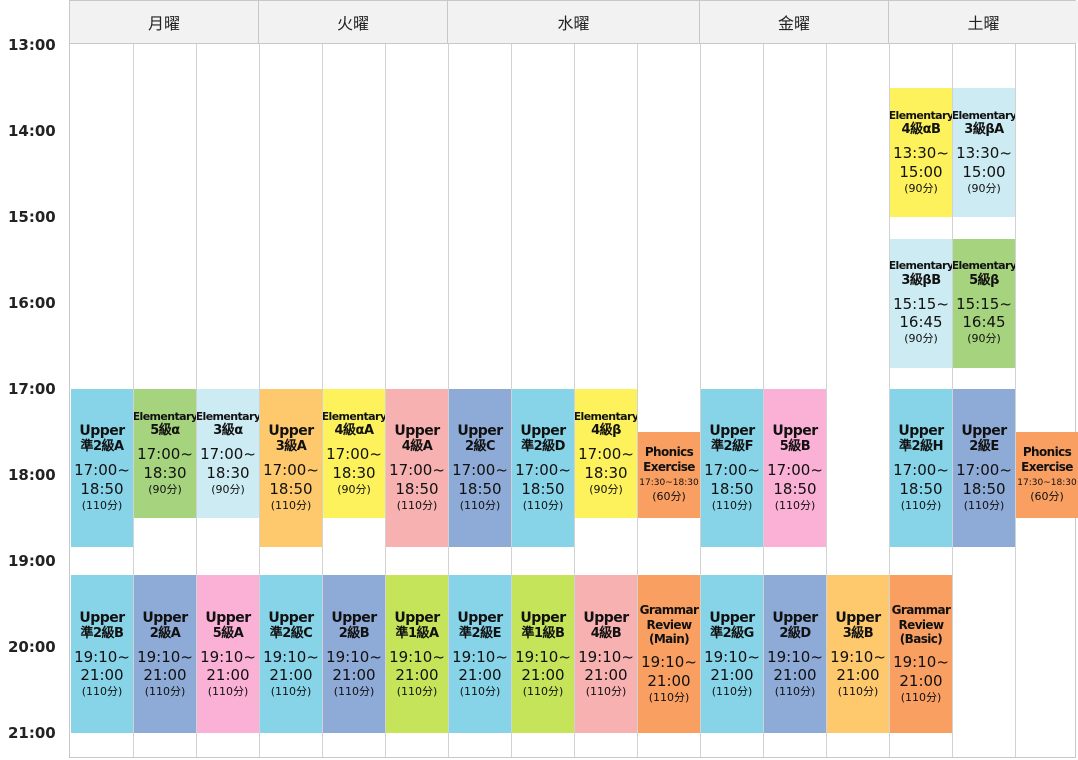  Describe the element at coordinates (921, 169) in the screenshot. I see `class-time: 13:30~ 15:00 (90分)` at that location.